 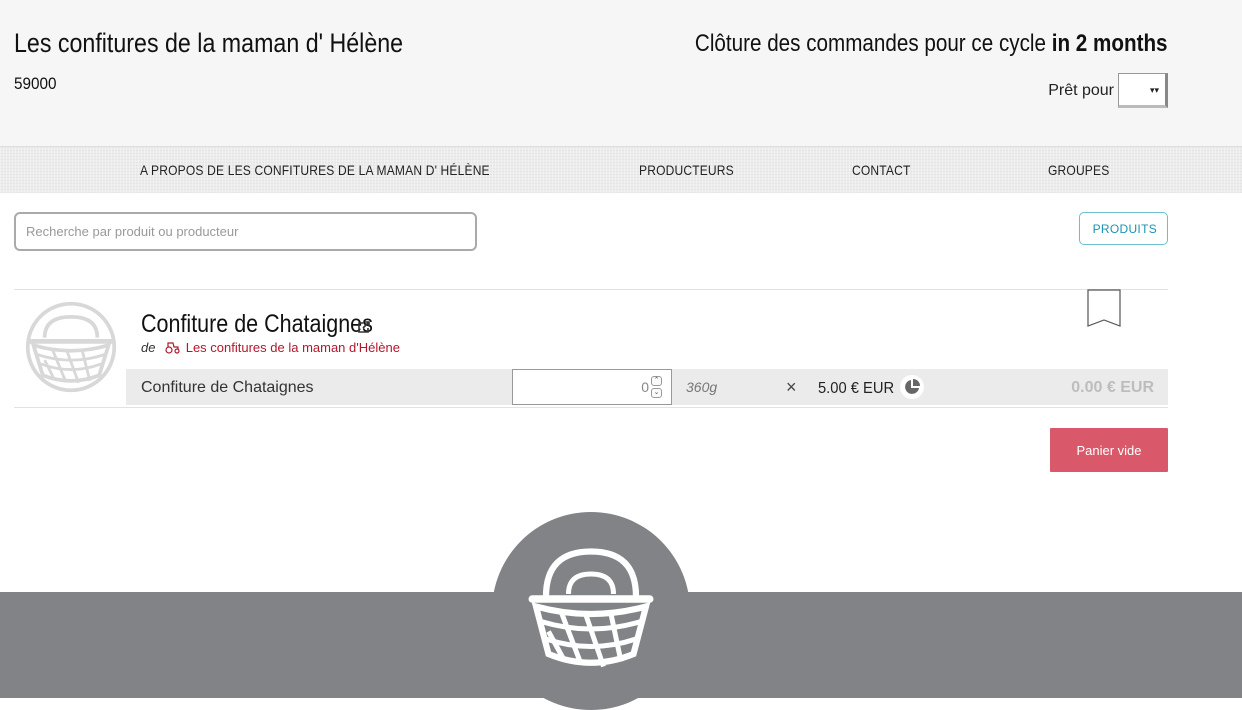 I want to click on variant-name: Confiture de Chataignes, so click(x=227, y=387).